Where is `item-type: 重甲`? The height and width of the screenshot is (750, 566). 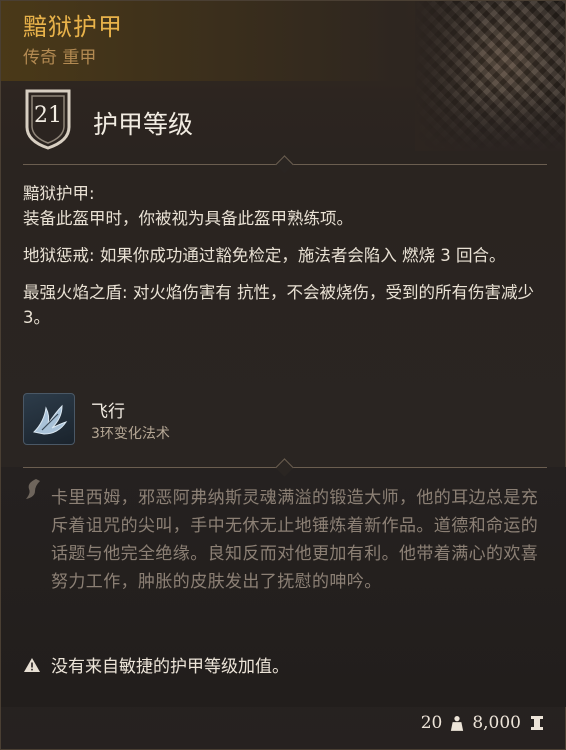 item-type: 重甲 is located at coordinates (79, 58).